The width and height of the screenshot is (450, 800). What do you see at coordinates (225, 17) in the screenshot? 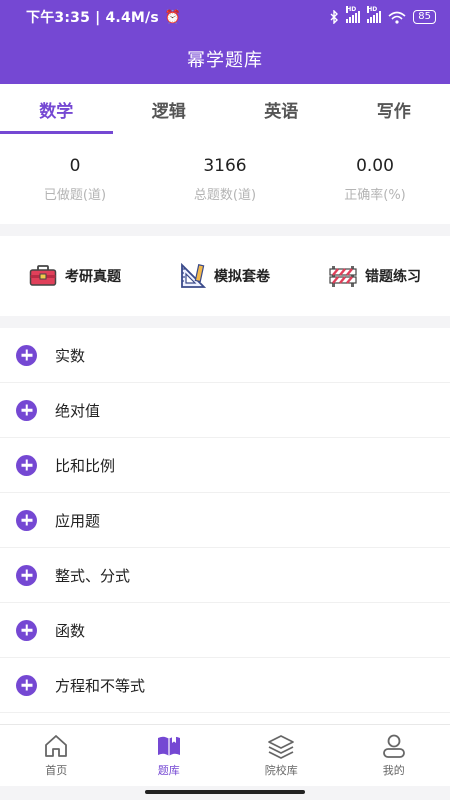
I see `status-bar: 下午3:35 | 4.4M/s ⏰ HD HD 85` at bounding box center [225, 17].